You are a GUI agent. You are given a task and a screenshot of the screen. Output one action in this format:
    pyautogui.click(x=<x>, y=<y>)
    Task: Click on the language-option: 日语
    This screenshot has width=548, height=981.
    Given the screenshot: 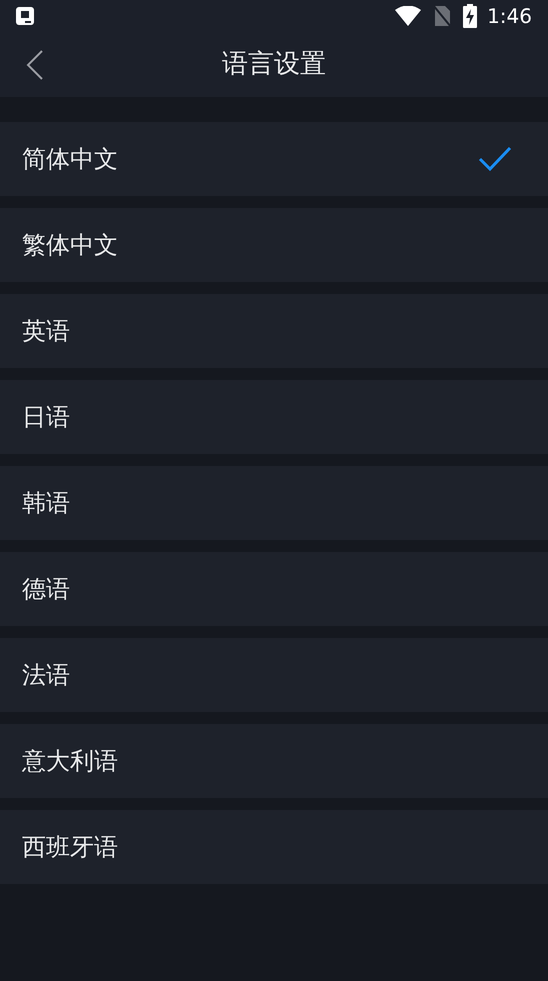 What is the action you would take?
    pyautogui.click(x=274, y=417)
    